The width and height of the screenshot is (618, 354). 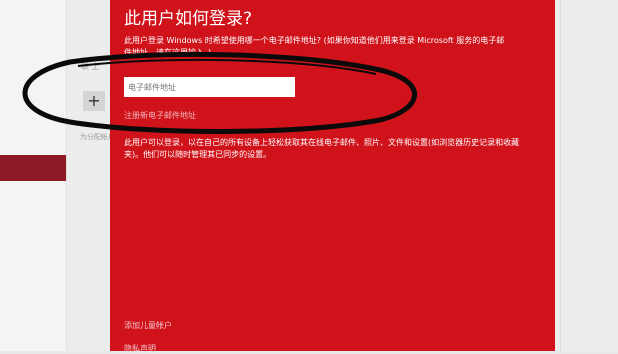 I want to click on add-user-button: +, so click(x=94, y=101).